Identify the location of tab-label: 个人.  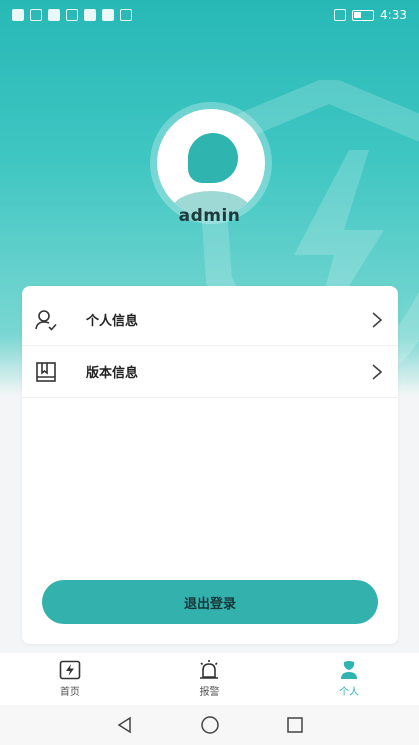
(349, 692).